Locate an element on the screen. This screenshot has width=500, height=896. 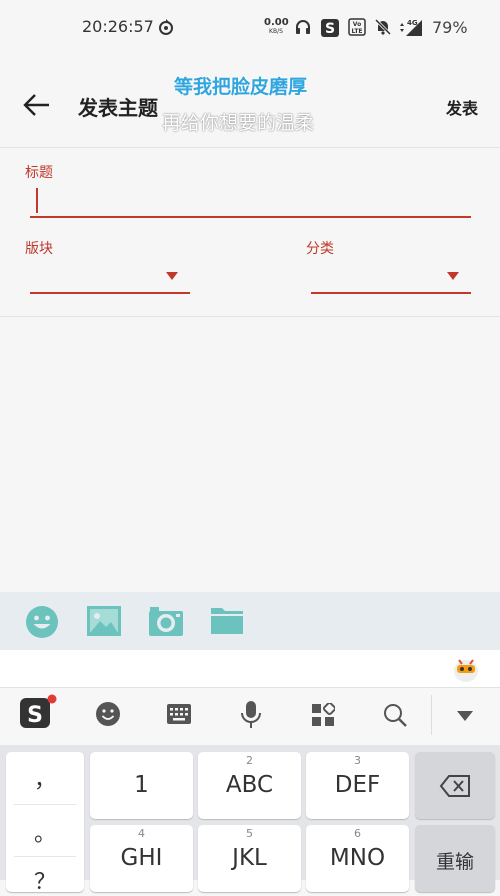
key-mno: 6 MNO is located at coordinates (357, 858).